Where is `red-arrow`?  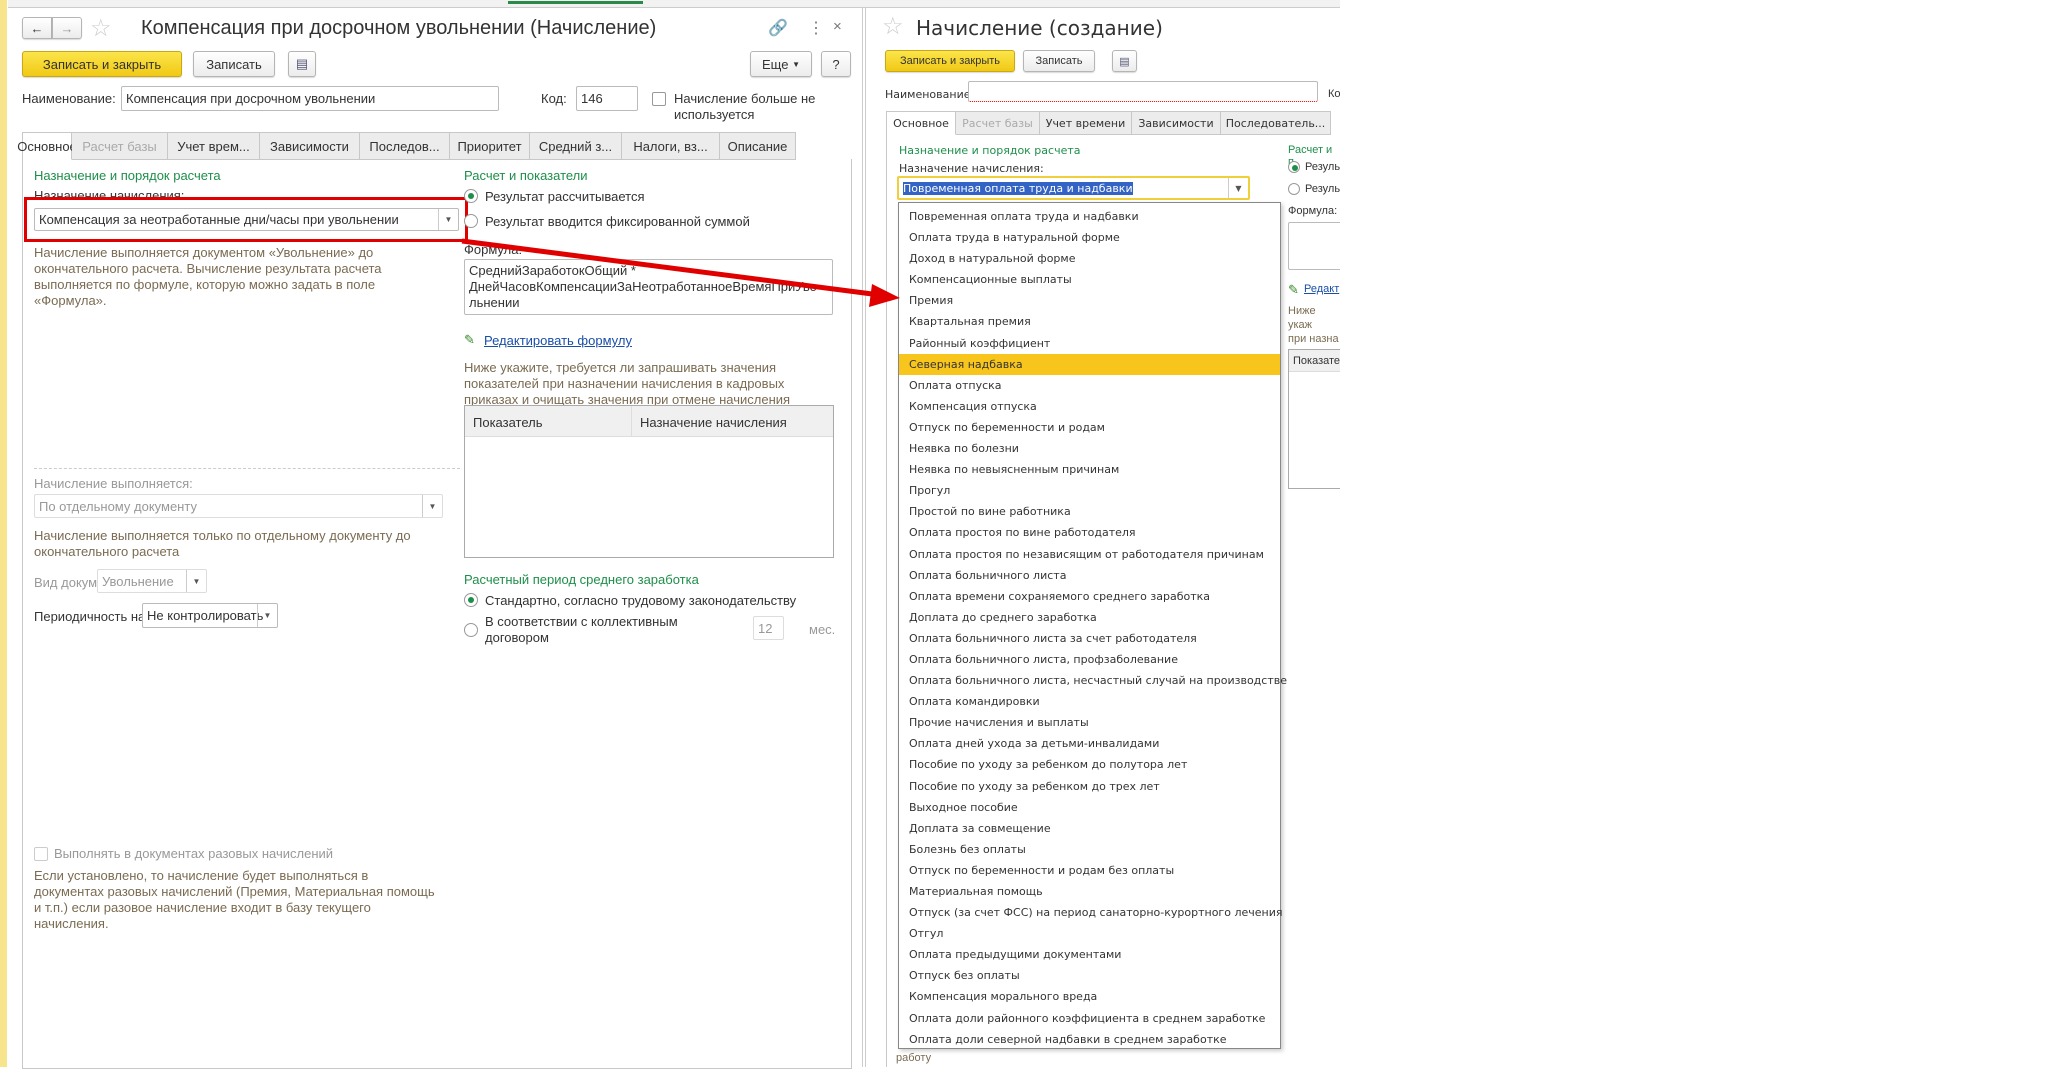 red-arrow is located at coordinates (680, 272).